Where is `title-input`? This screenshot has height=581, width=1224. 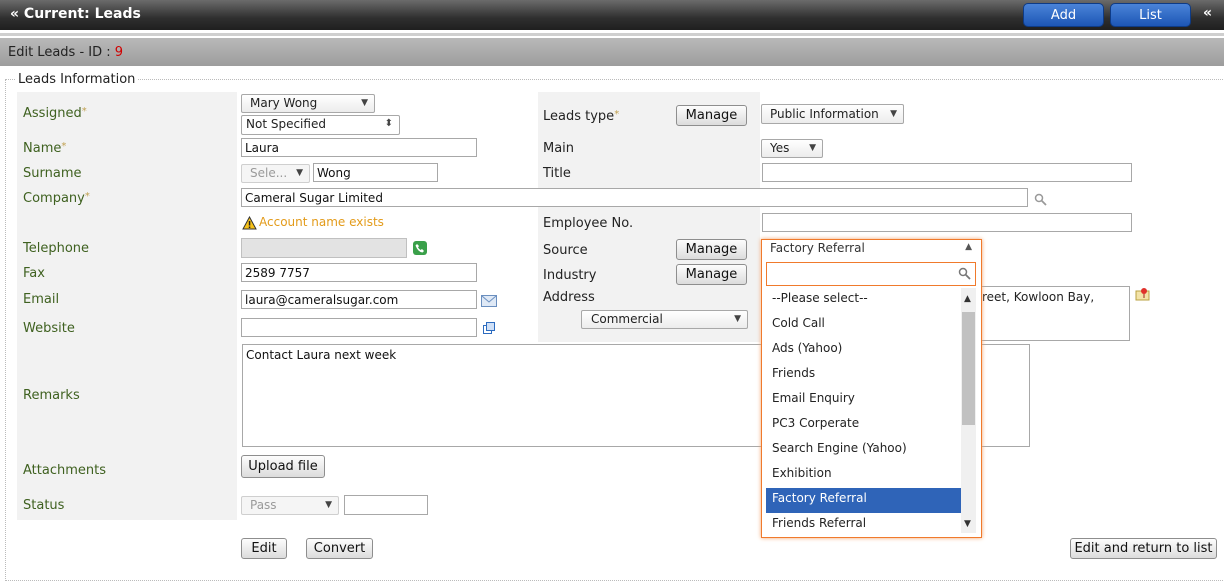 title-input is located at coordinates (947, 172).